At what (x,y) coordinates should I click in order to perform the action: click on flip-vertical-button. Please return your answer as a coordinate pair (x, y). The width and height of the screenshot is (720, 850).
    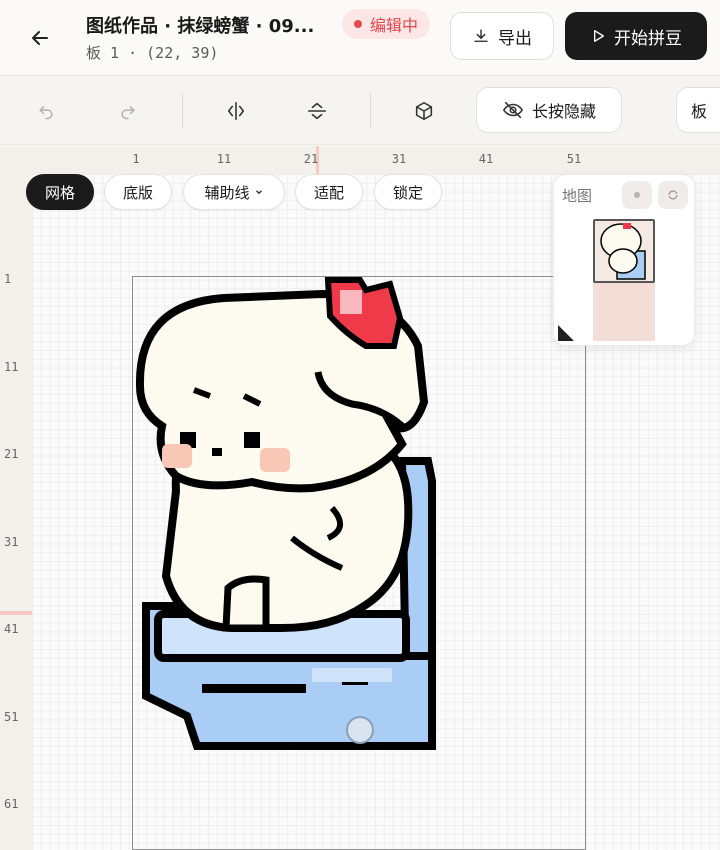
    Looking at the image, I should click on (317, 111).